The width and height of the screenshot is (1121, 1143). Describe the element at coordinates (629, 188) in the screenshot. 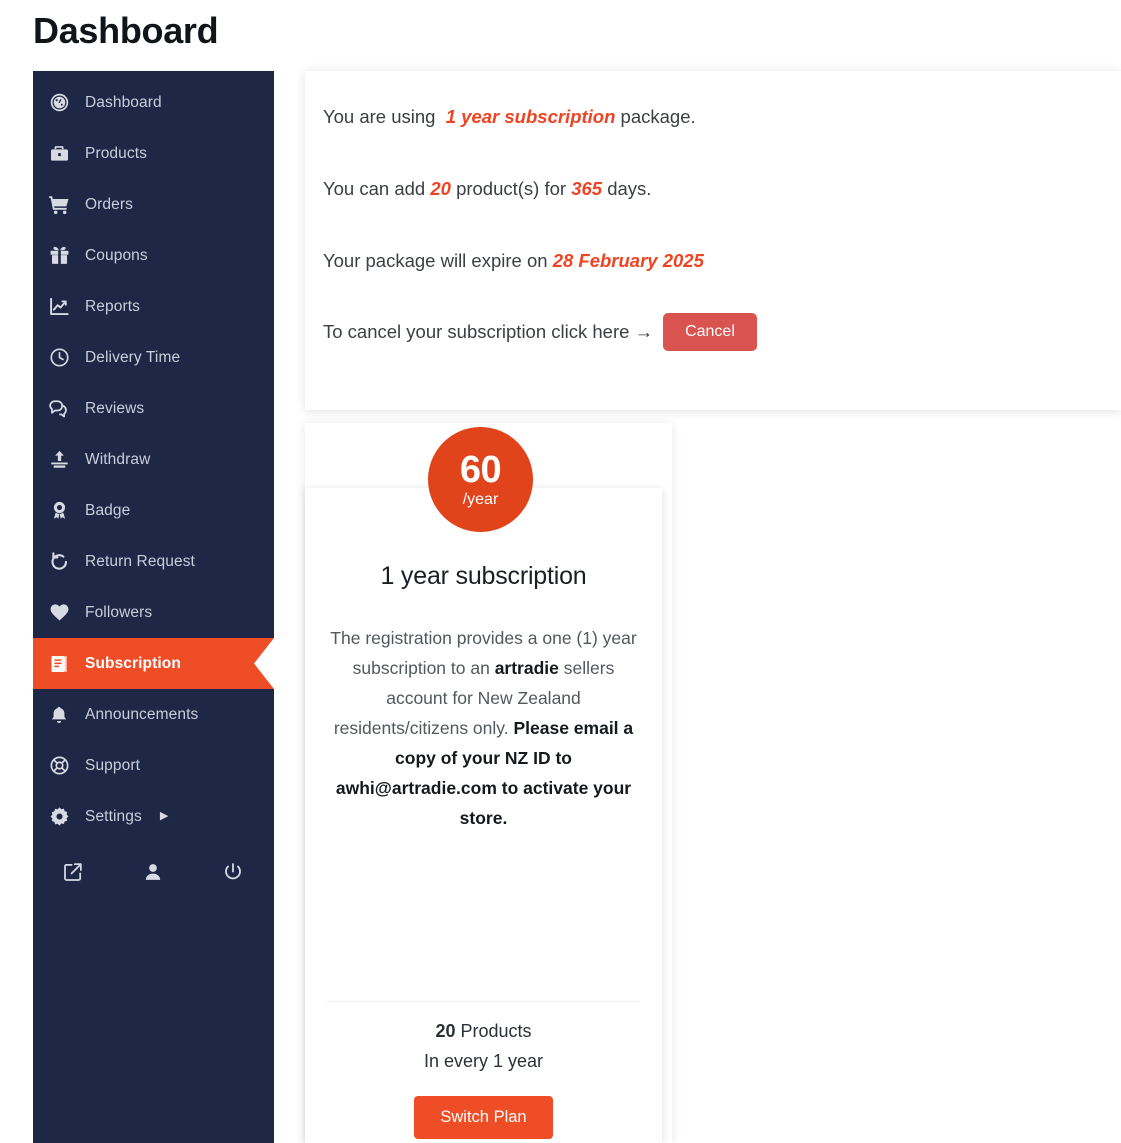

I see `info-line-products-suffix: days.` at that location.